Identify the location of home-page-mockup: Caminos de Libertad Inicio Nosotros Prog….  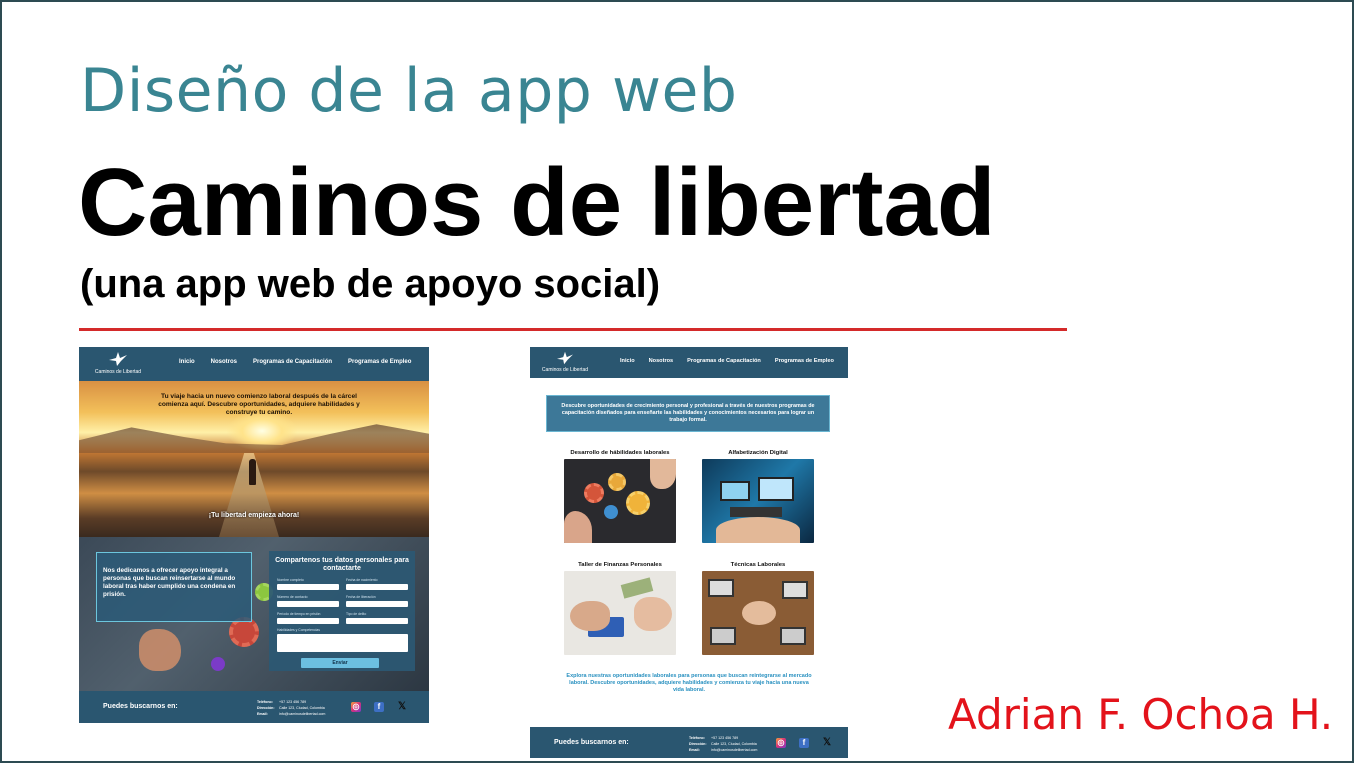
(254, 535).